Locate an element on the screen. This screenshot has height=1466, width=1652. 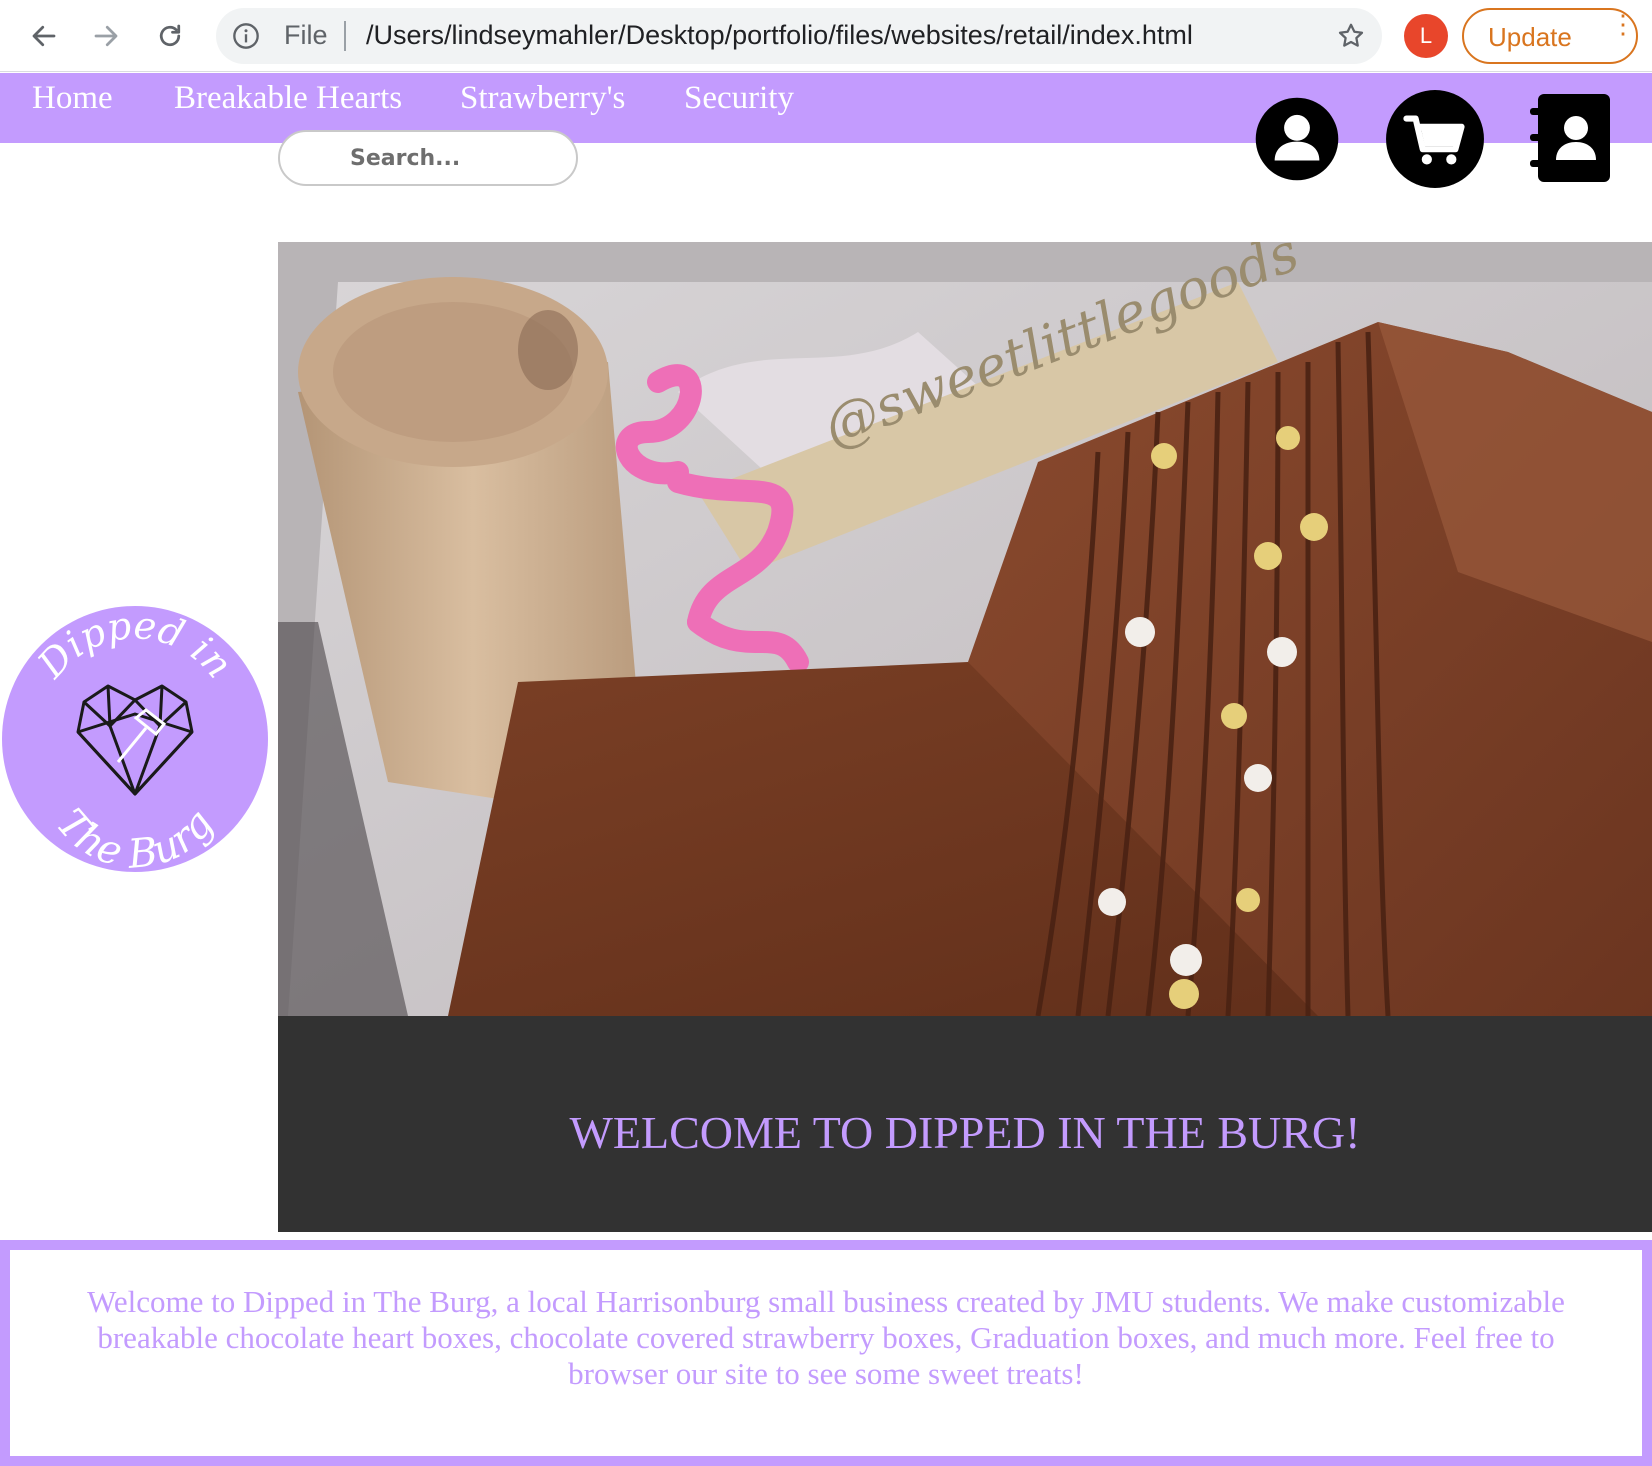
reload-icon is located at coordinates (170, 35).